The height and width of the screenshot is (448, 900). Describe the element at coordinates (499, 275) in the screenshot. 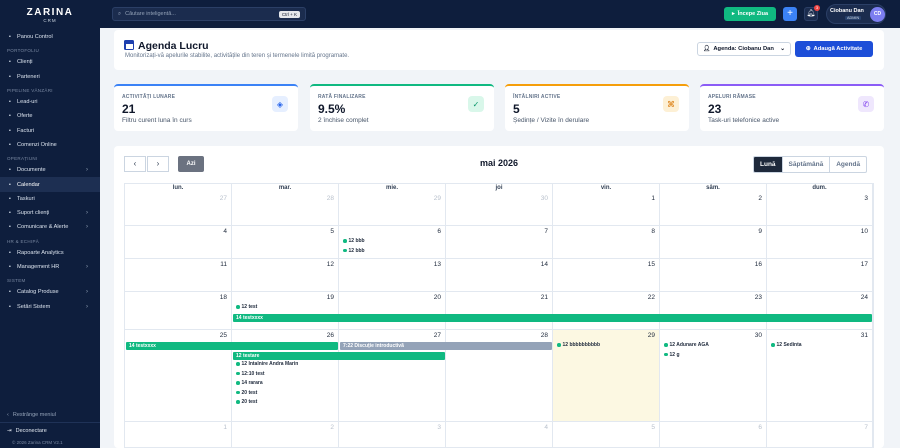

I see `day-cell: 14` at that location.